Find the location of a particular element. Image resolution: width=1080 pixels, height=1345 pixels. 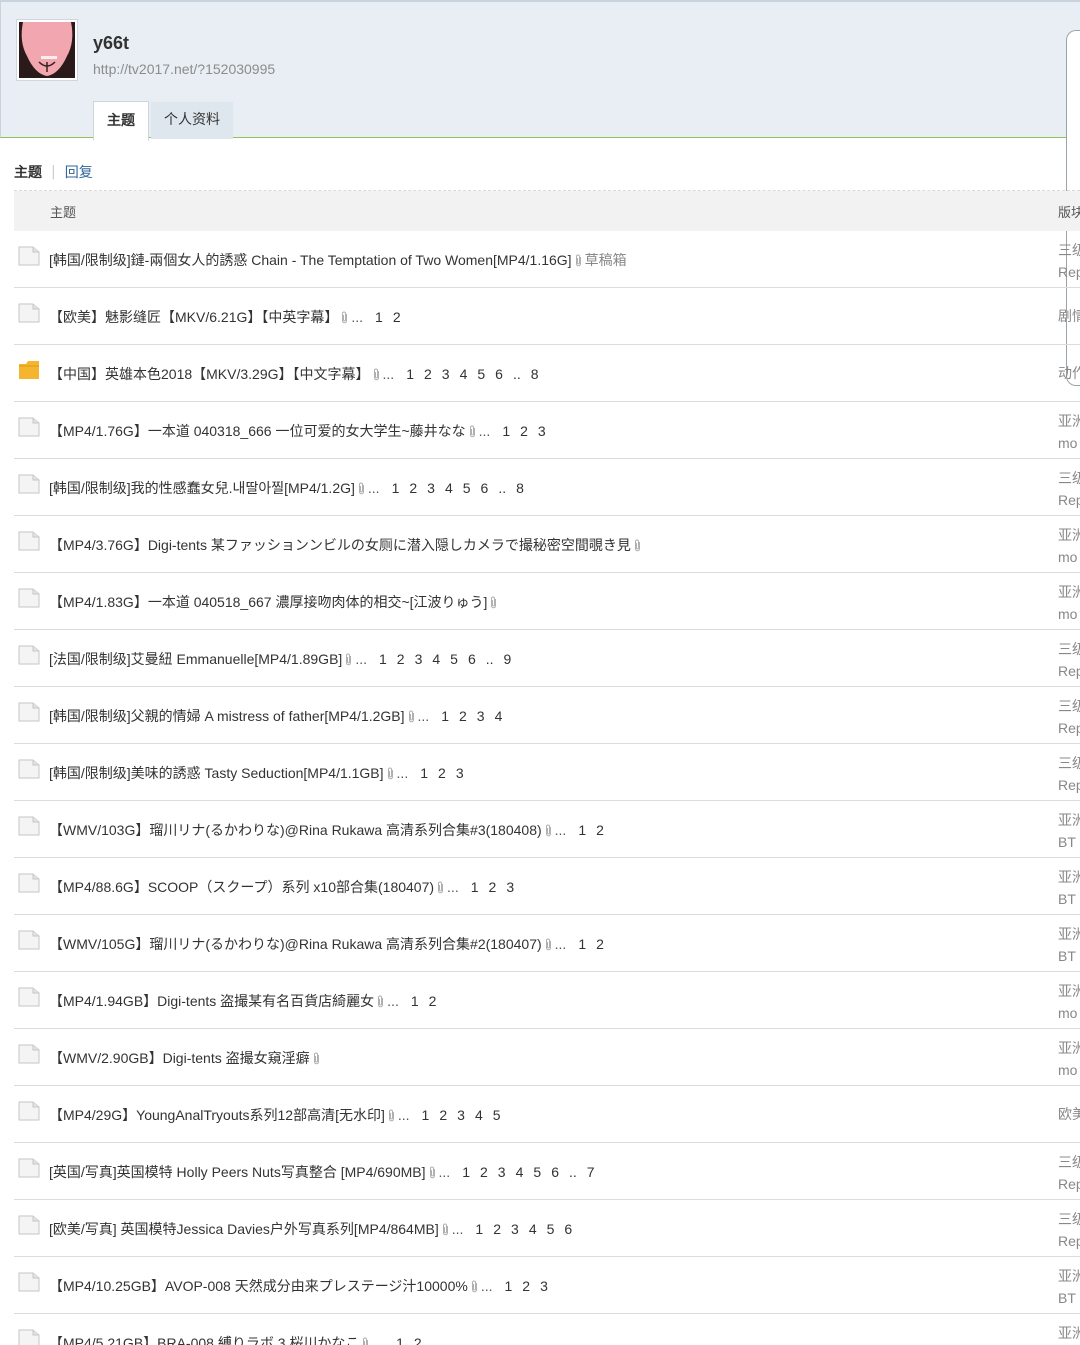

thread-title-link: [韩国/限制级]美味的誘惑 Tasty Seduction[MP4/1.1GB] is located at coordinates (216, 773).